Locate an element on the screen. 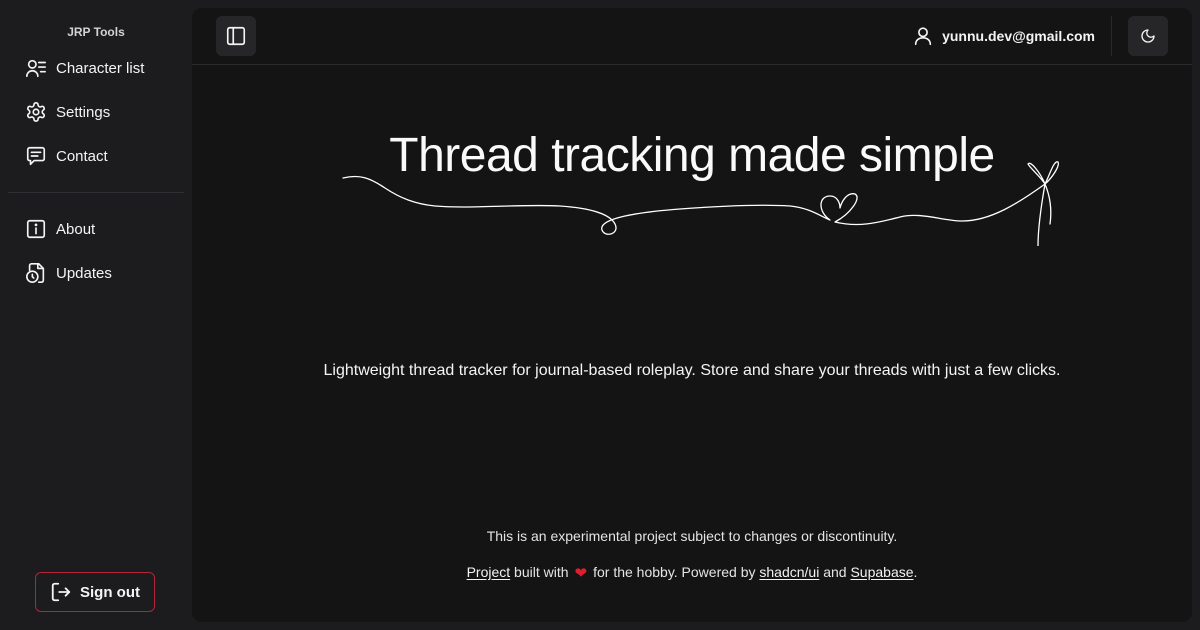 This screenshot has height=630, width=1200. theme-toggle-button is located at coordinates (1148, 36).